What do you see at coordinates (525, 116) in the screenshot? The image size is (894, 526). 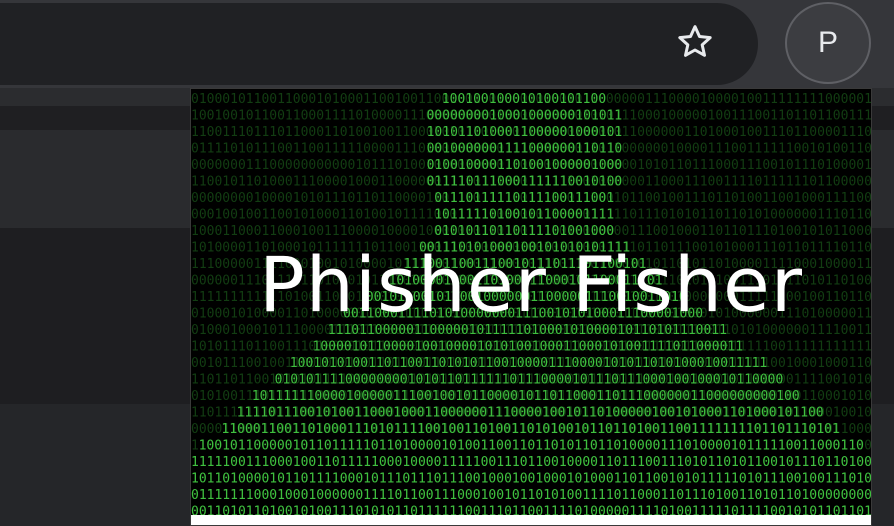 I see `binary-line-bright: 0000000010001000000101011` at bounding box center [525, 116].